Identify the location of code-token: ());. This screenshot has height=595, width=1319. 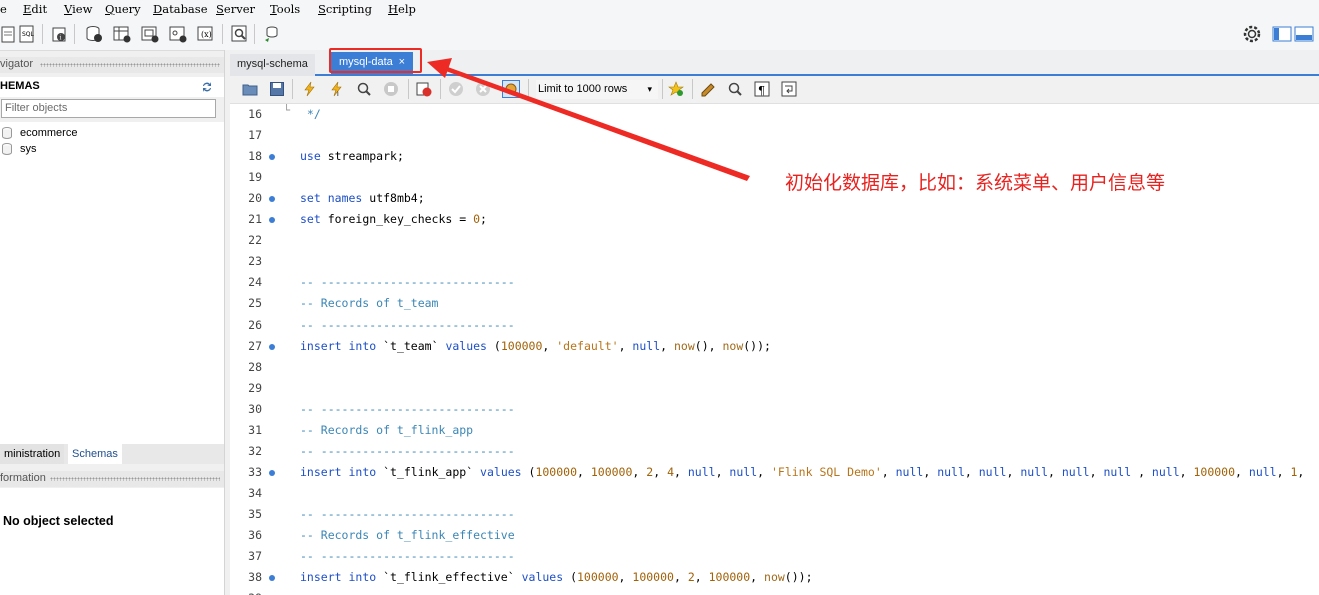
(757, 345).